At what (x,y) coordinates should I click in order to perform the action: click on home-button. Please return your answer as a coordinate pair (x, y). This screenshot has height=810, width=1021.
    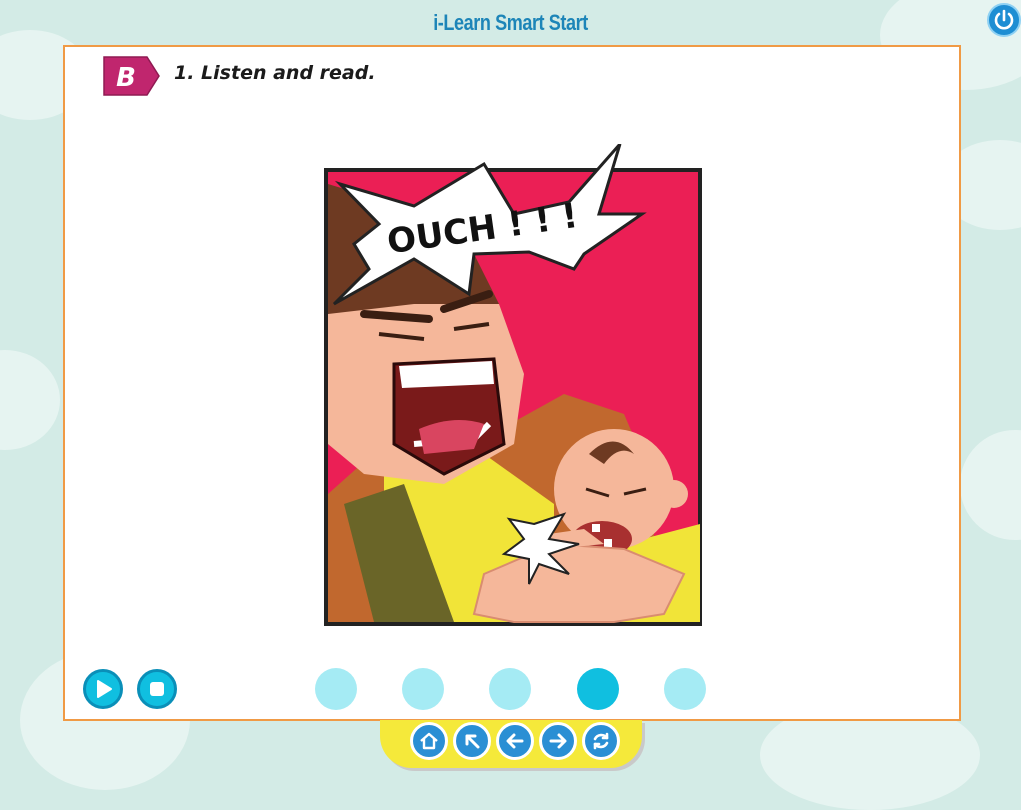
    Looking at the image, I should click on (429, 741).